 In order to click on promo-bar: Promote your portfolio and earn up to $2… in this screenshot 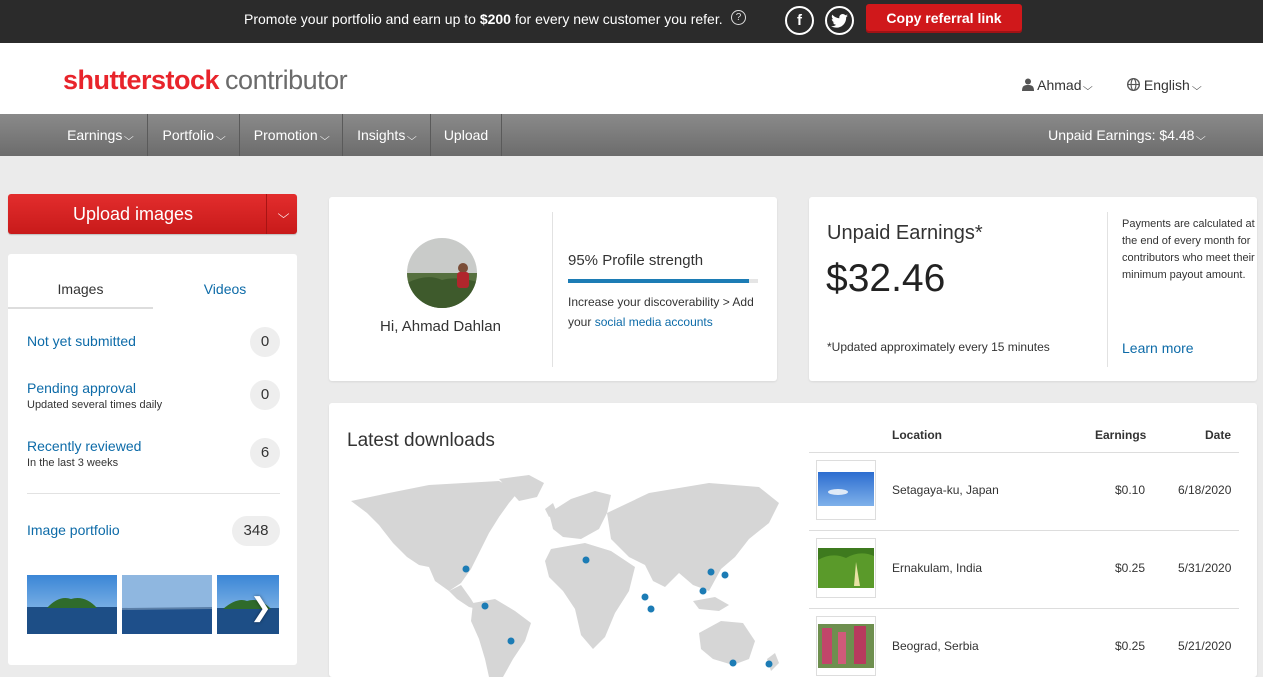, I will do `click(631, 21)`.